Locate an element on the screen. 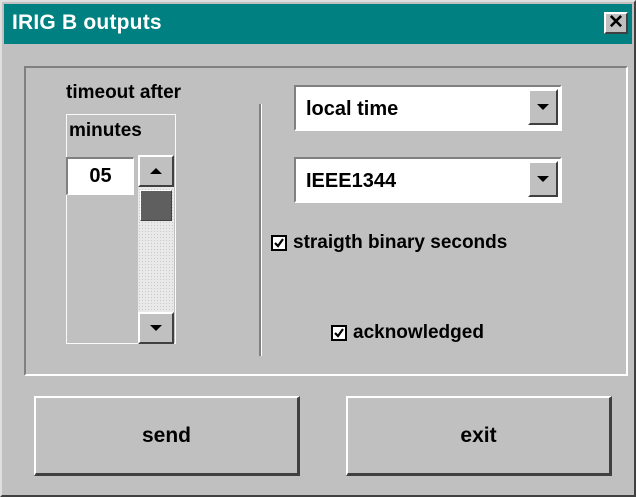  title-bar: IRIG B outputs ✕ is located at coordinates (318, 24).